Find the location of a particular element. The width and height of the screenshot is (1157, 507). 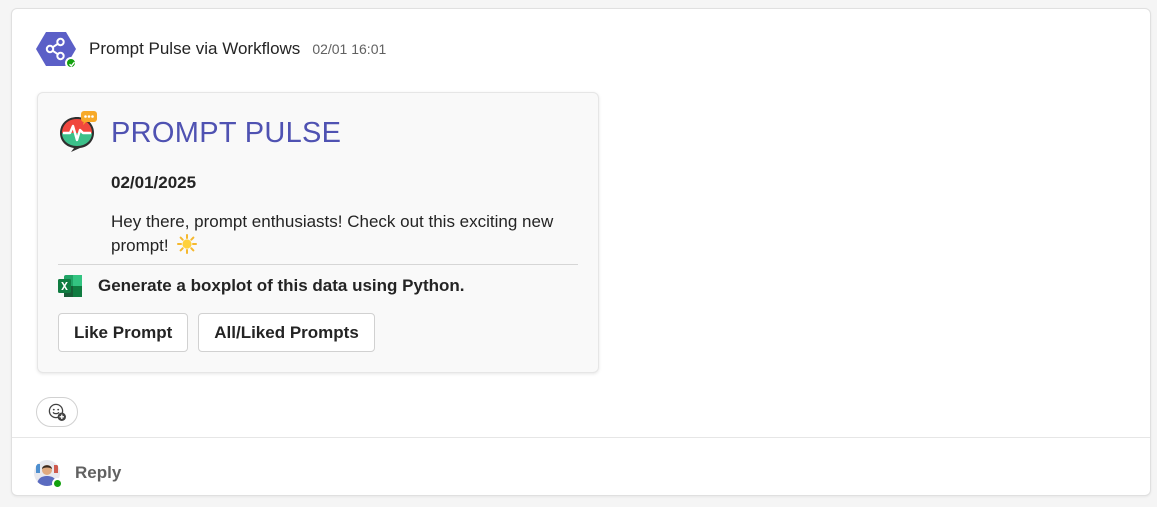

bot-avatar is located at coordinates (56, 50).